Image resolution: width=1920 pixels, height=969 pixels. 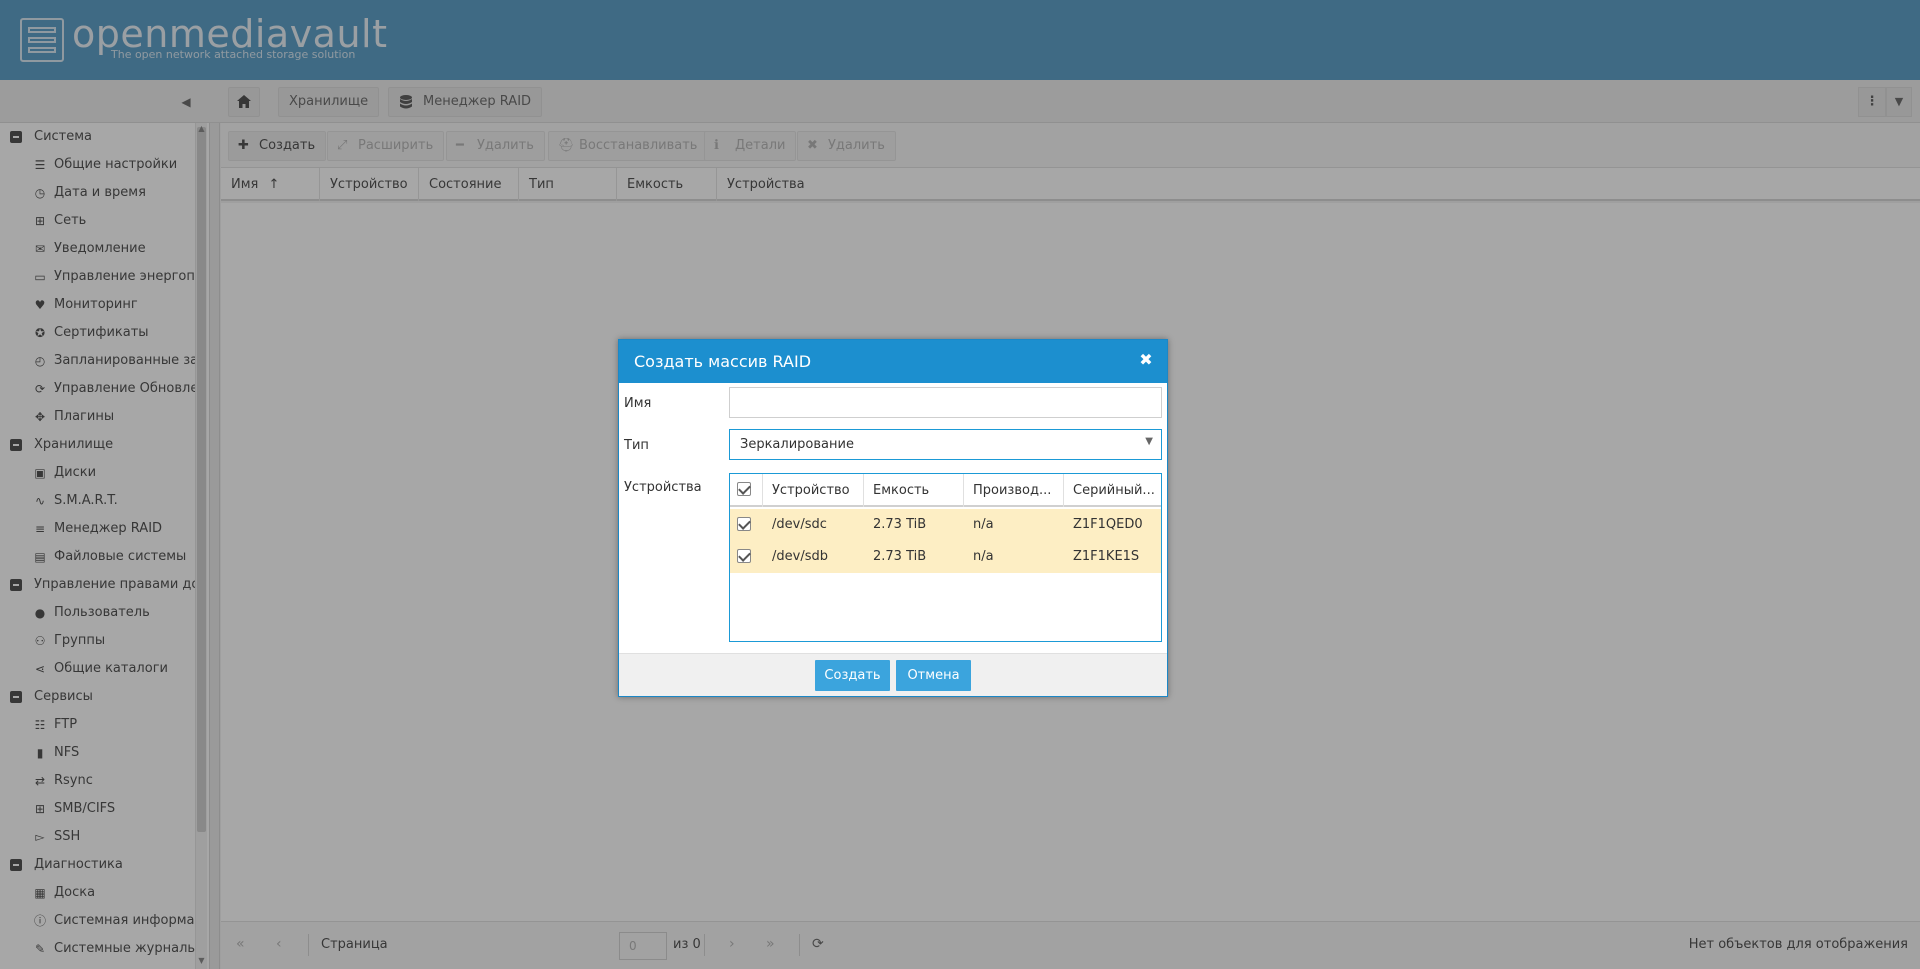 I want to click on dialog-cancel-button: Отмена, so click(x=933, y=675).